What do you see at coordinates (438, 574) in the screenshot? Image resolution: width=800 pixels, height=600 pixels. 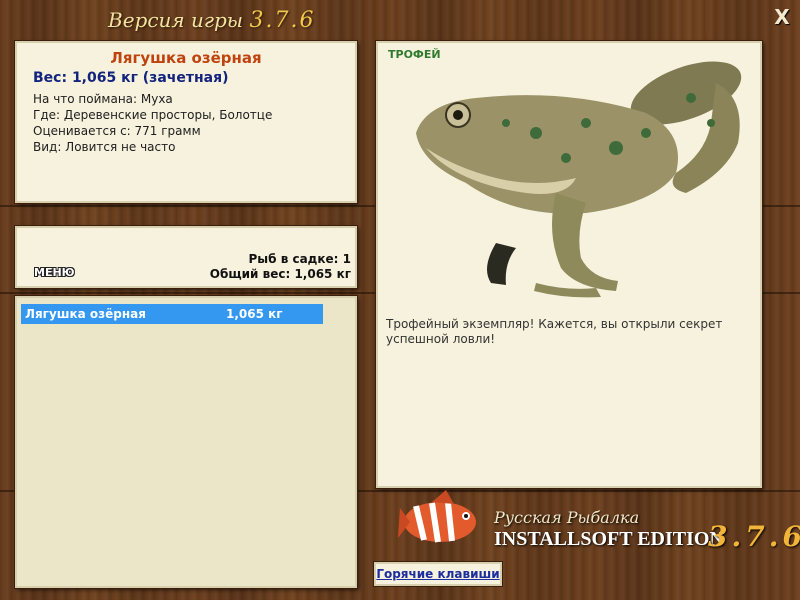 I see `hotkeys-button: Горячие клавиши` at bounding box center [438, 574].